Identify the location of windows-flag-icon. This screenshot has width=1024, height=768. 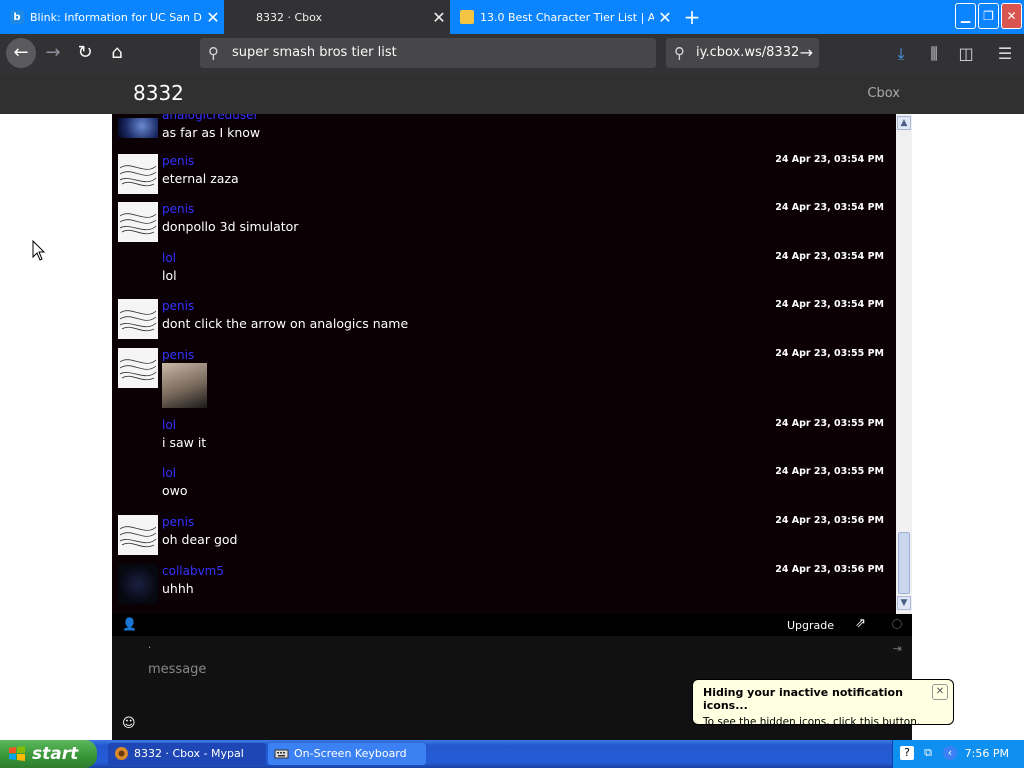
(17, 753).